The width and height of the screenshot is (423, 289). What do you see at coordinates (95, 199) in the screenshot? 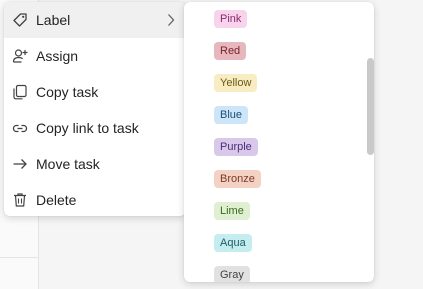
I see `menu-item-delete: Delete` at bounding box center [95, 199].